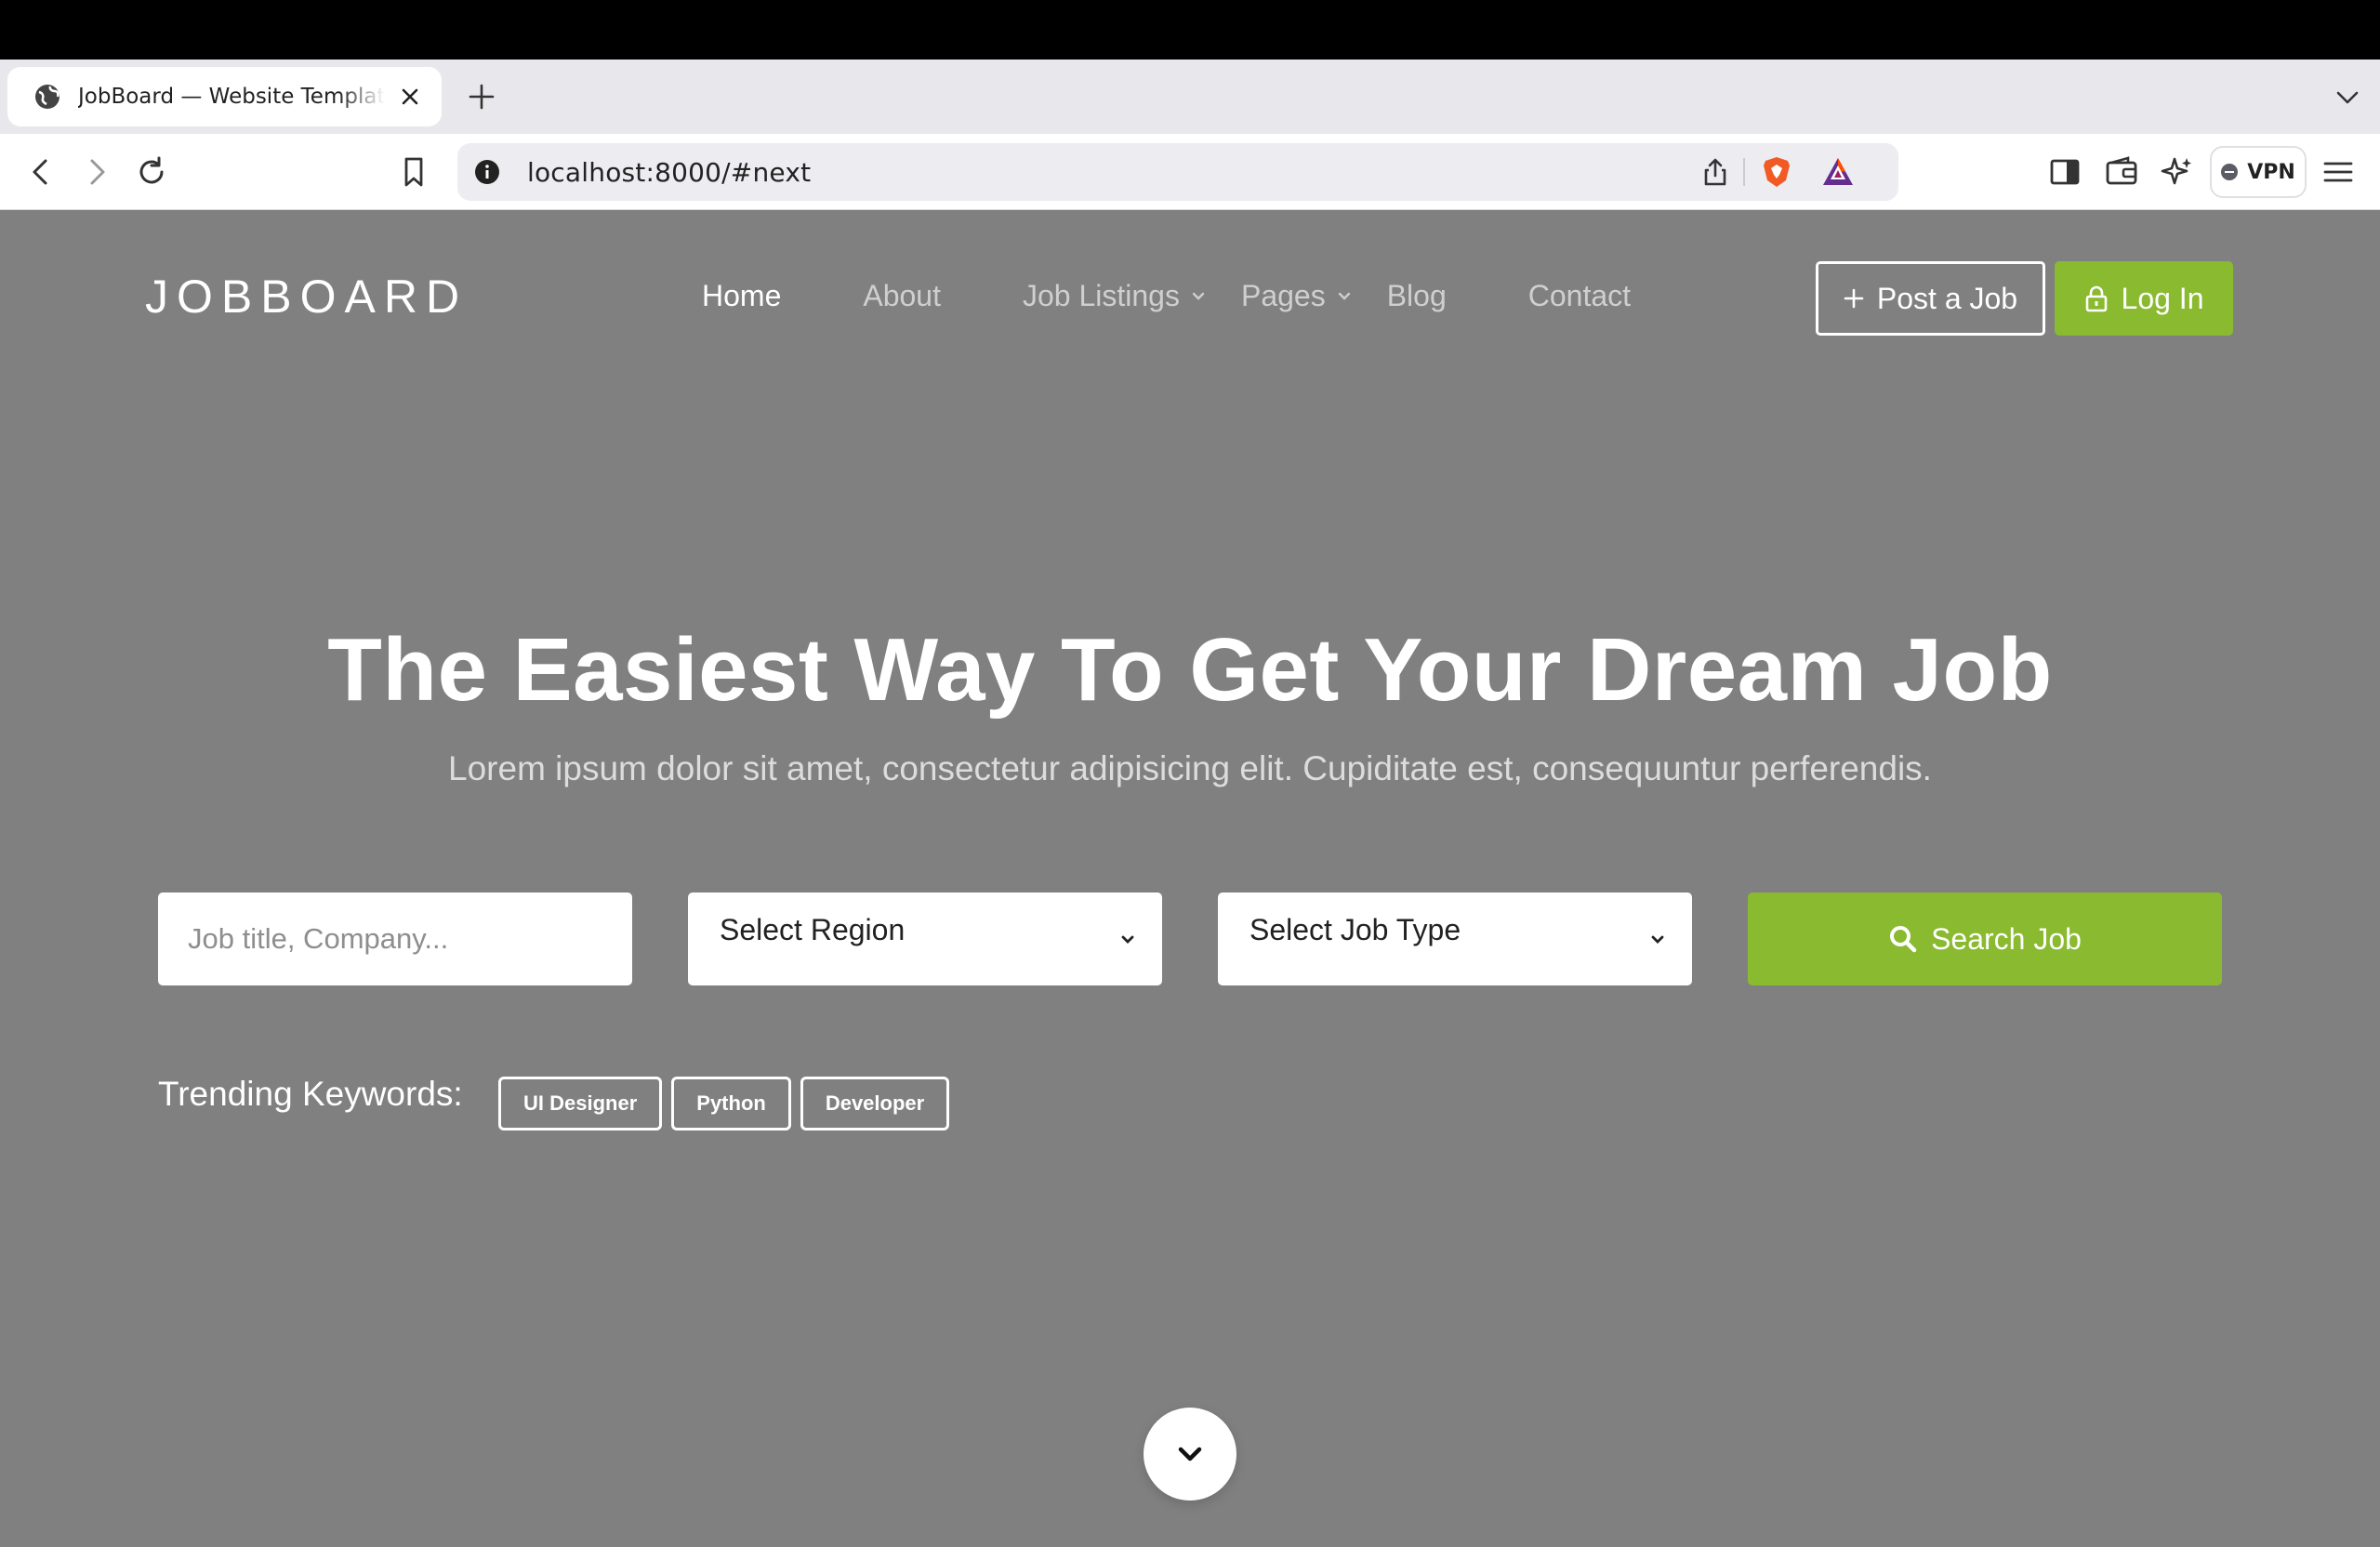 Image resolution: width=2380 pixels, height=1547 pixels. I want to click on region-select-value: Select Region, so click(813, 929).